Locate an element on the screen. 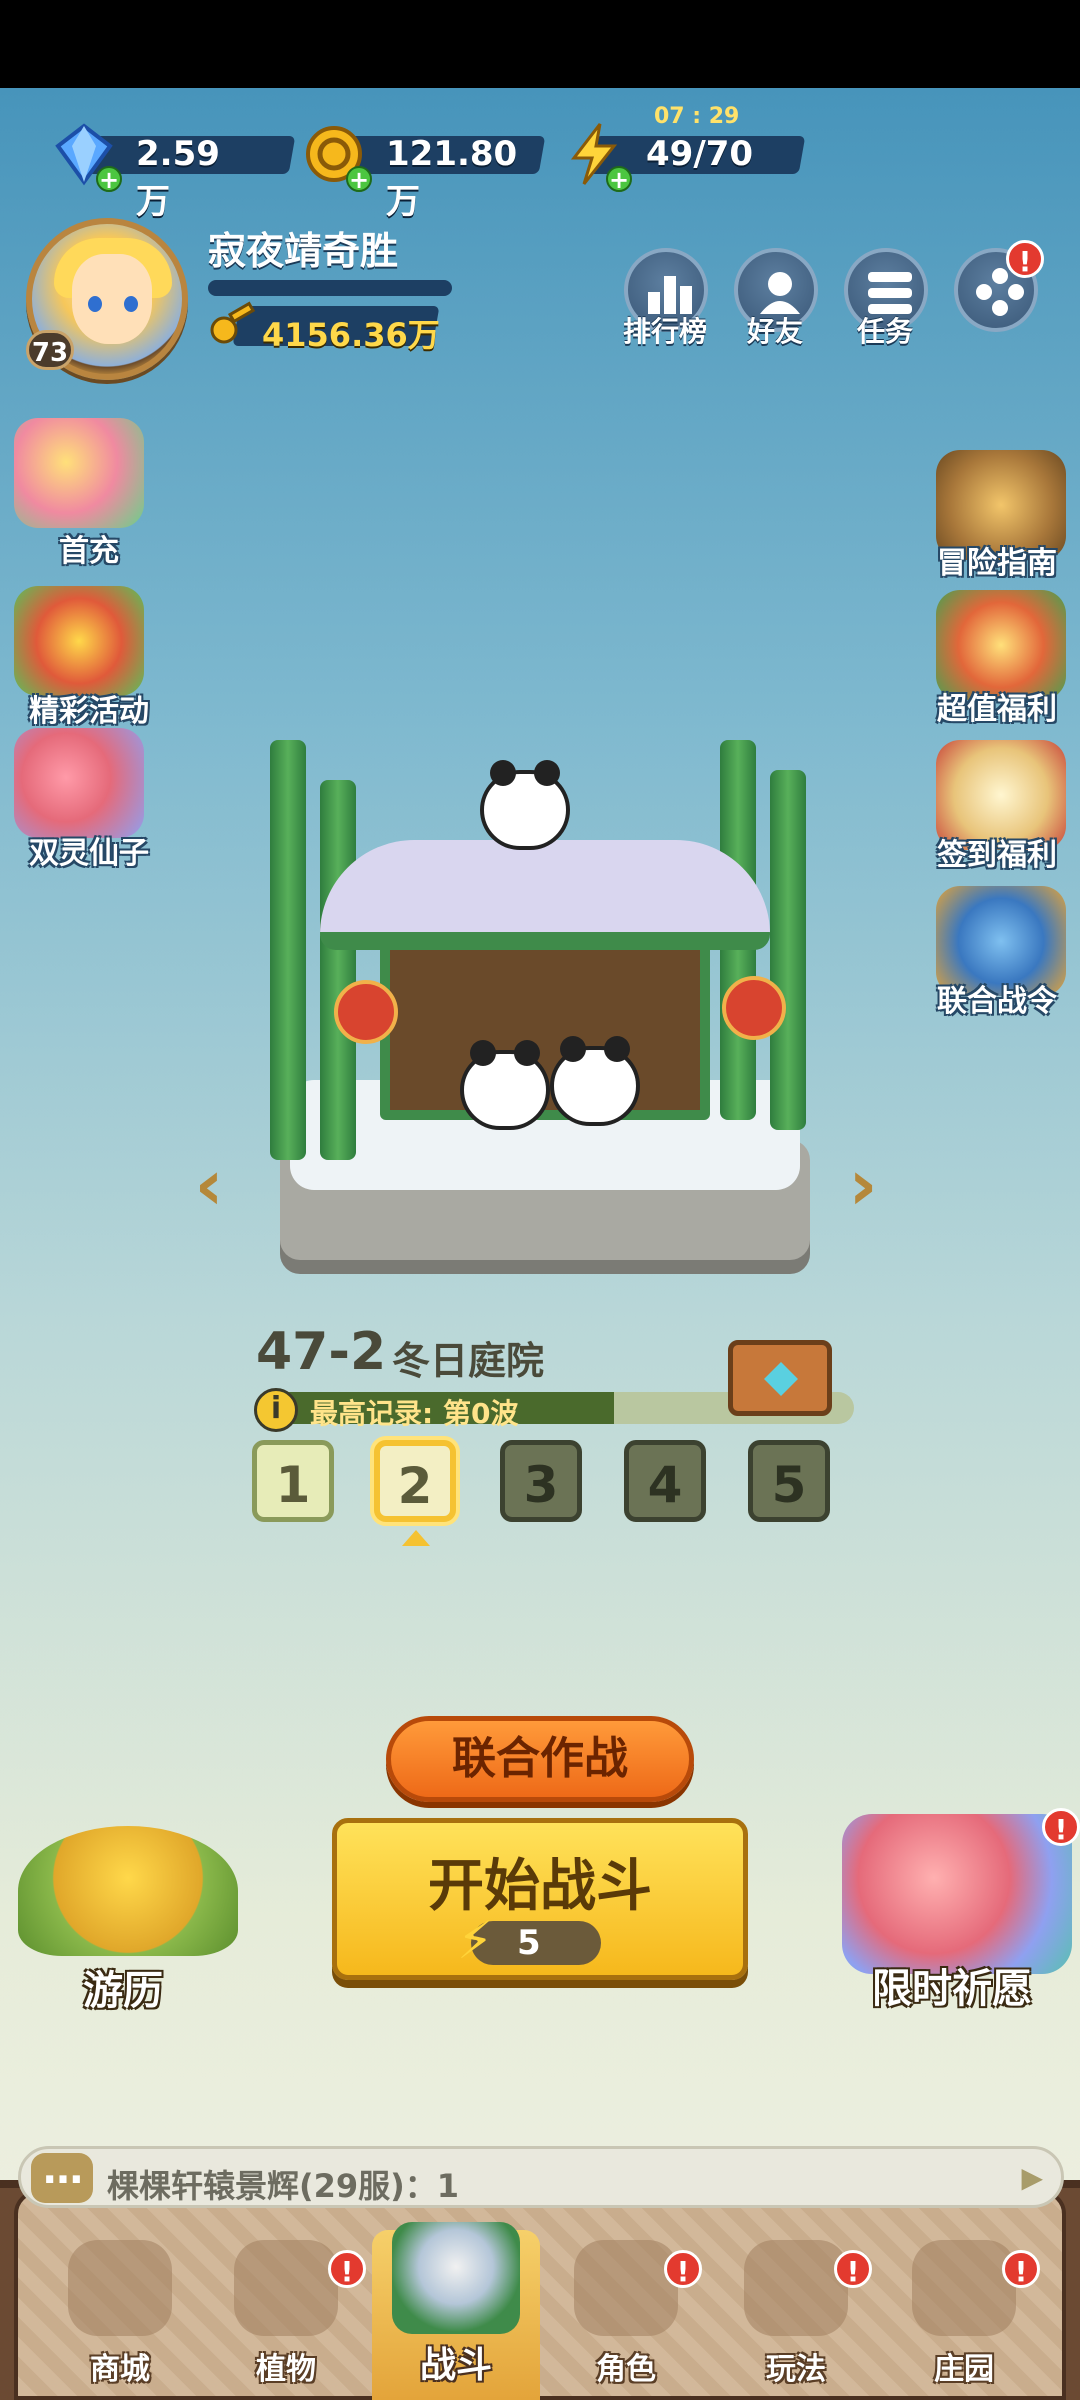 Image resolution: width=1080 pixels, height=2400 pixels. chat-prefix: 棵棵 is located at coordinates (139, 2186).